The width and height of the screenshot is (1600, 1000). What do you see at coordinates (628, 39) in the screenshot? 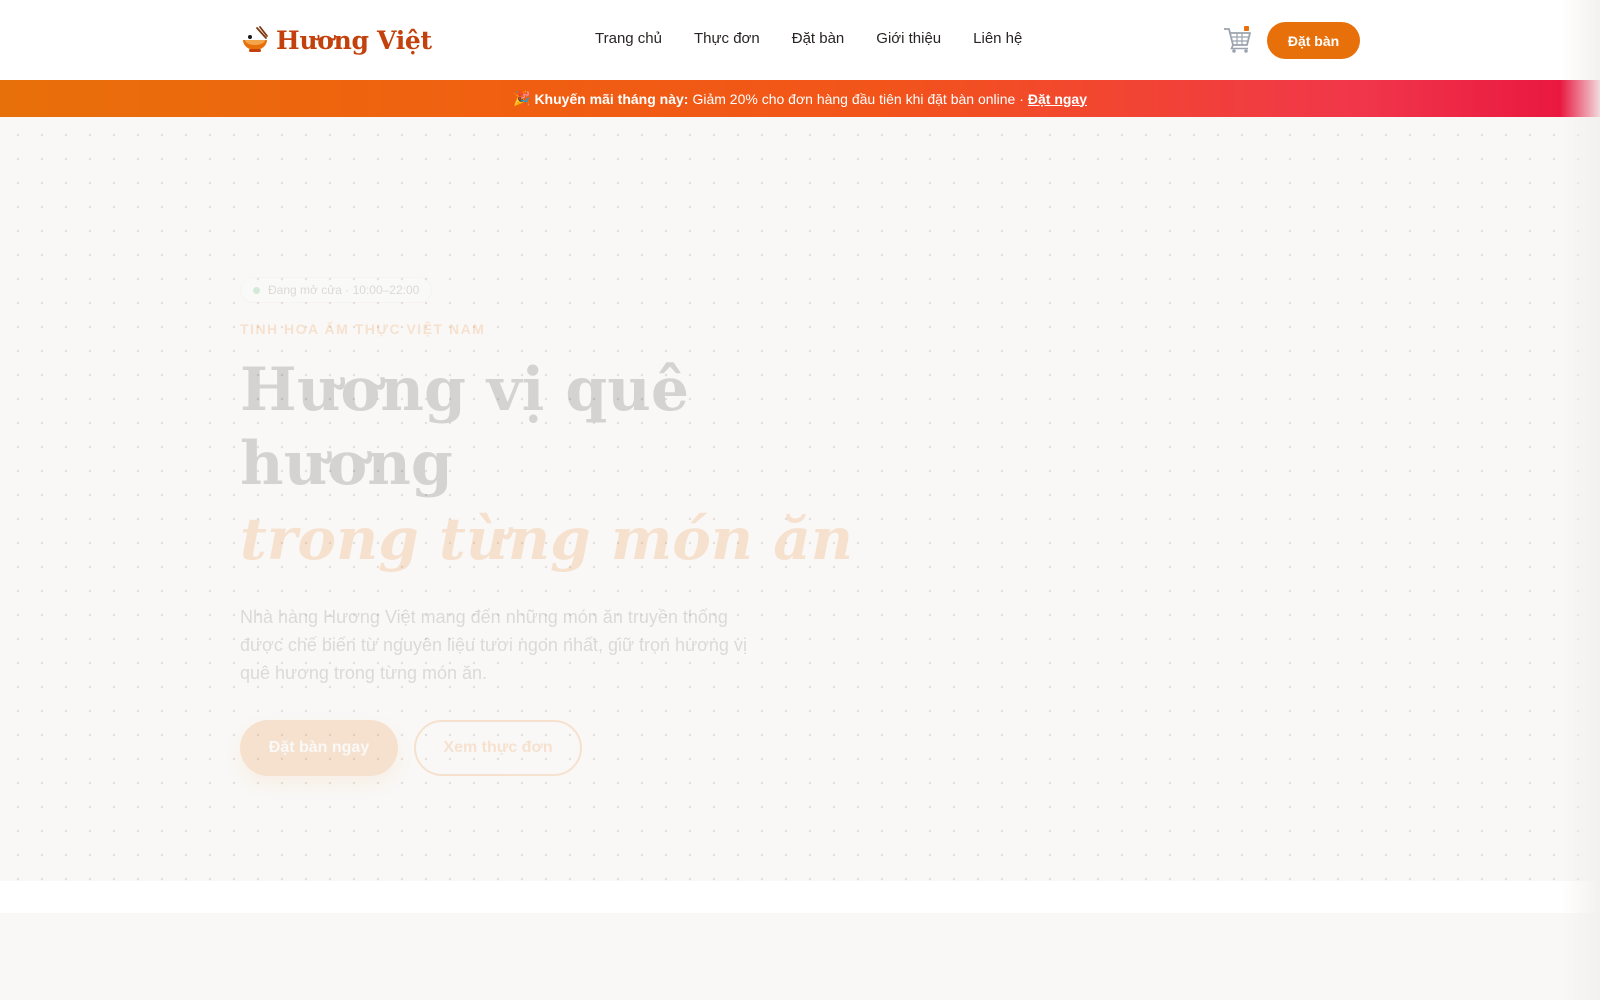
I see `nav-item-home: Trang chủ` at bounding box center [628, 39].